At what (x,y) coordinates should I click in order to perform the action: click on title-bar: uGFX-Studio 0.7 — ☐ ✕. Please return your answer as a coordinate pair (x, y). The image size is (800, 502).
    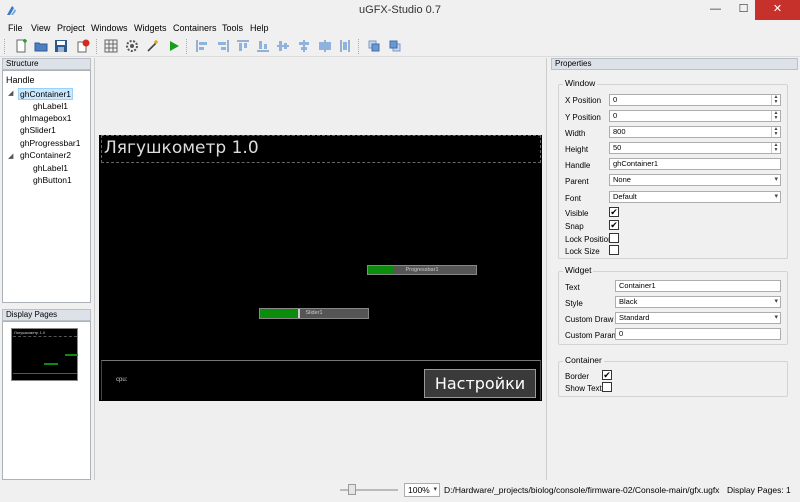
    Looking at the image, I should click on (400, 10).